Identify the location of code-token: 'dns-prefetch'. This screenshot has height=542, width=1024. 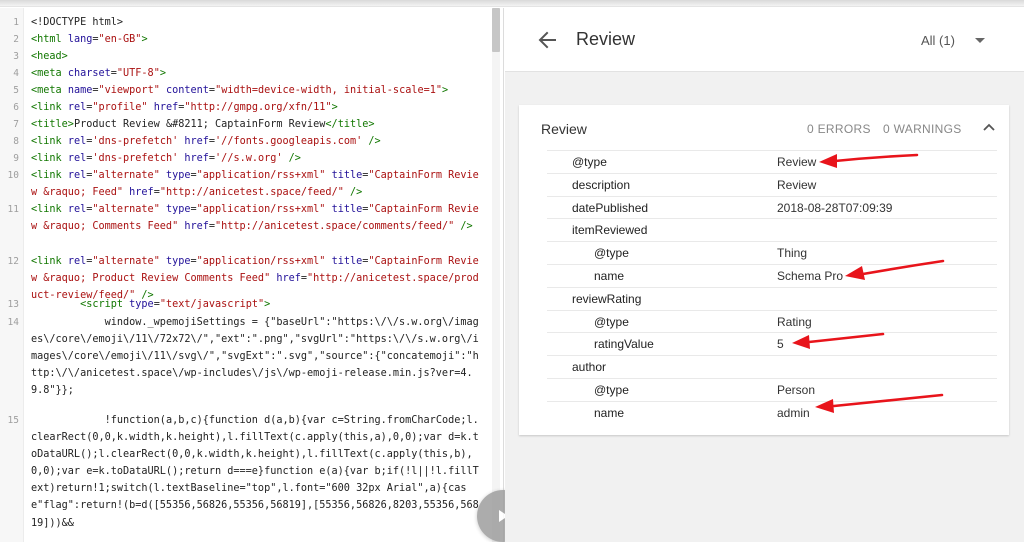
(135, 141).